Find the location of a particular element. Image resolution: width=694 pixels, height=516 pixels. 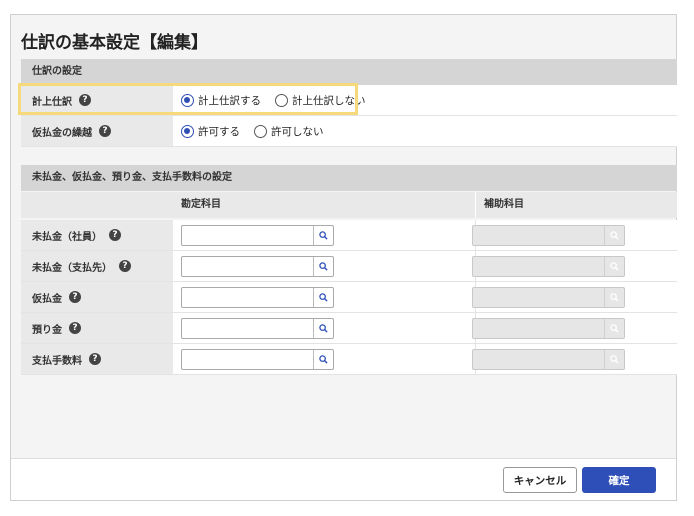

radio-disallow: 許可しない is located at coordinates (289, 131).